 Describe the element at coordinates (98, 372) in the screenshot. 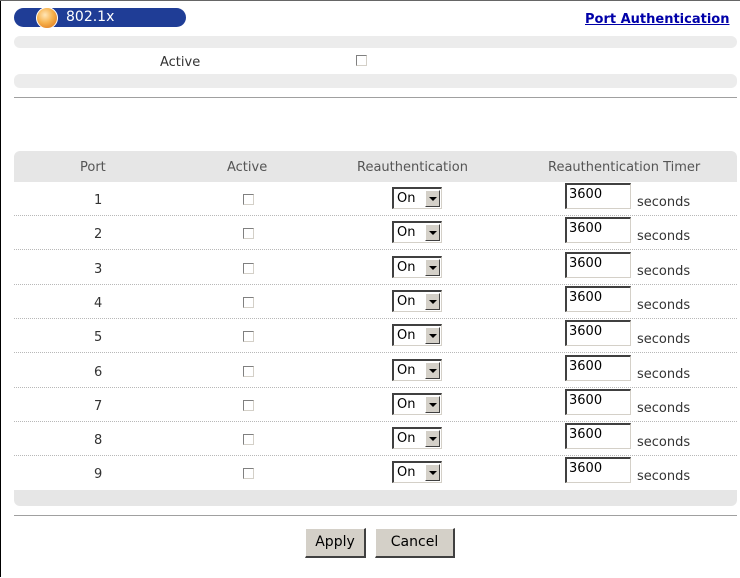

I see `port-number: 6` at that location.